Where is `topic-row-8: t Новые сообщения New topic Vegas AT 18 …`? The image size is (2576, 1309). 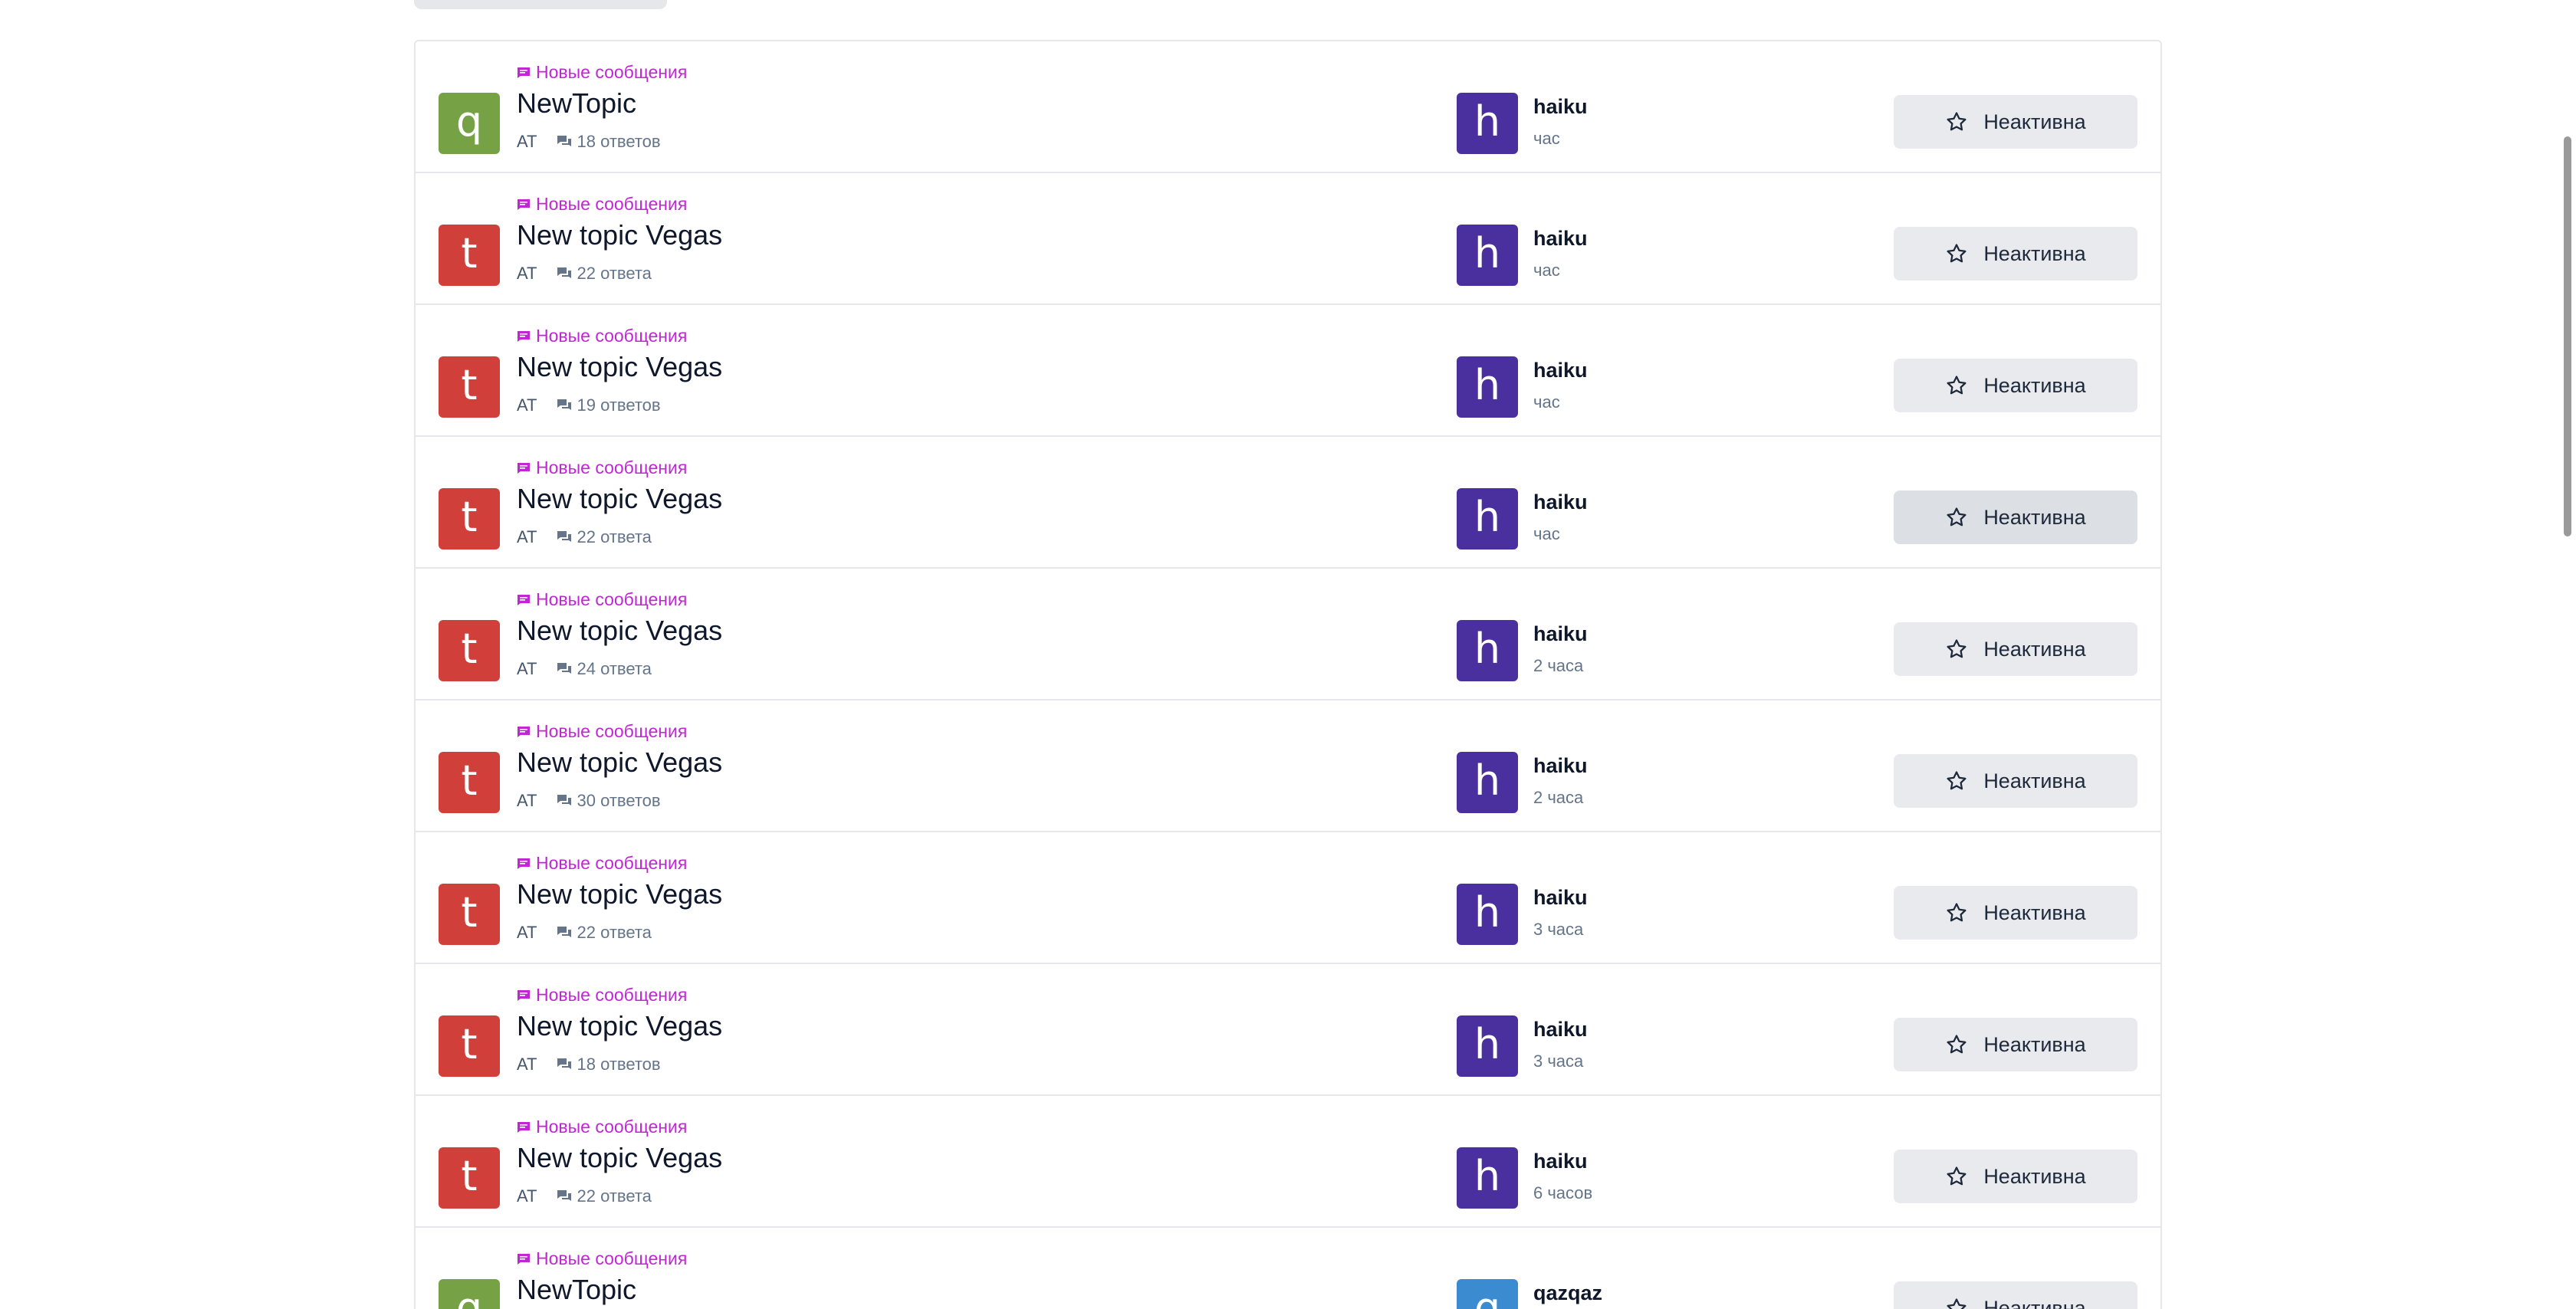
topic-row-8: t Новые сообщения New topic Vegas AT 18 … is located at coordinates (1288, 1030).